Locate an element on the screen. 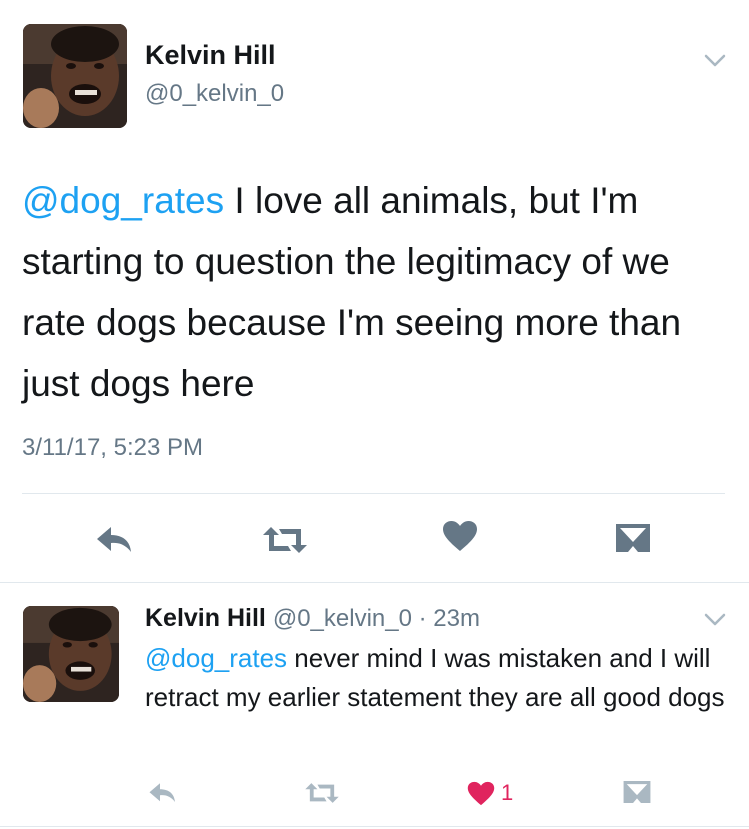  heart-icon is located at coordinates (460, 536).